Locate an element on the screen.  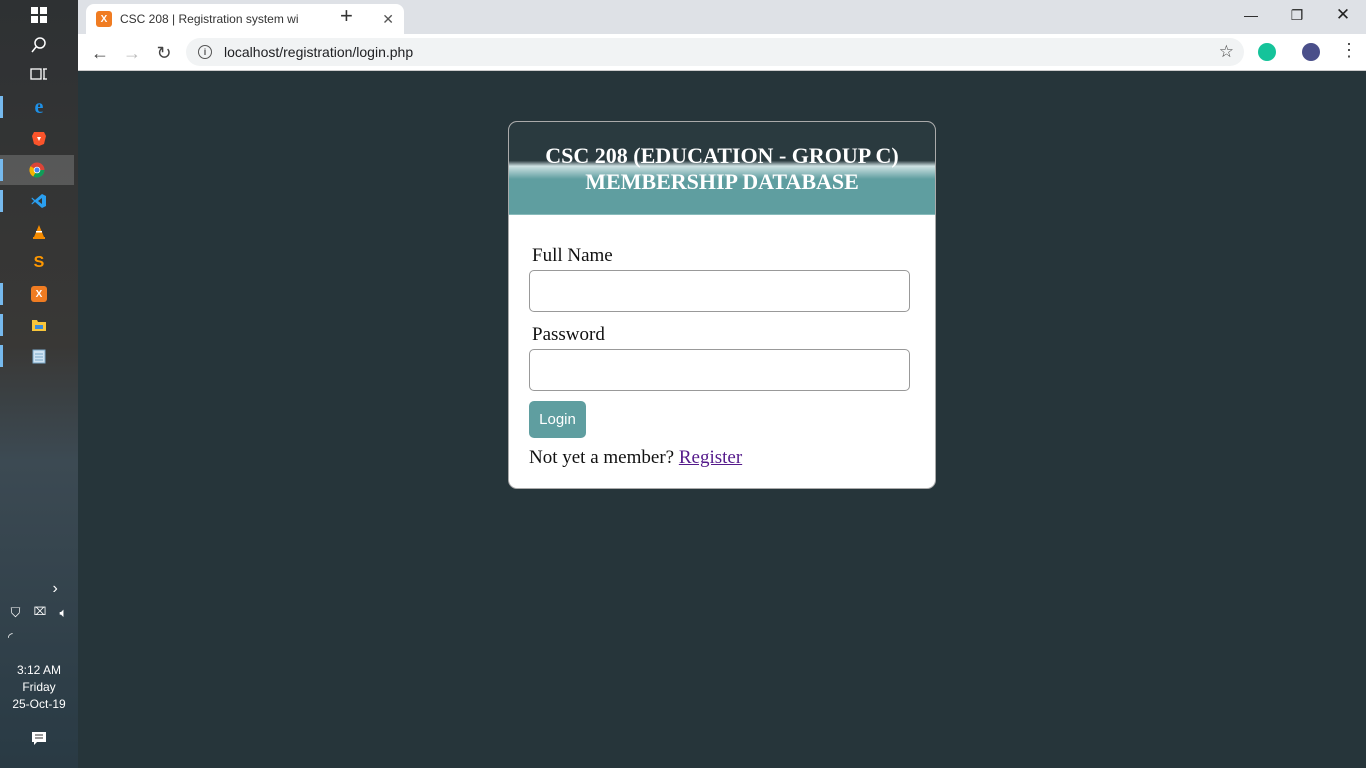
edge-icon: e is located at coordinates (39, 106).